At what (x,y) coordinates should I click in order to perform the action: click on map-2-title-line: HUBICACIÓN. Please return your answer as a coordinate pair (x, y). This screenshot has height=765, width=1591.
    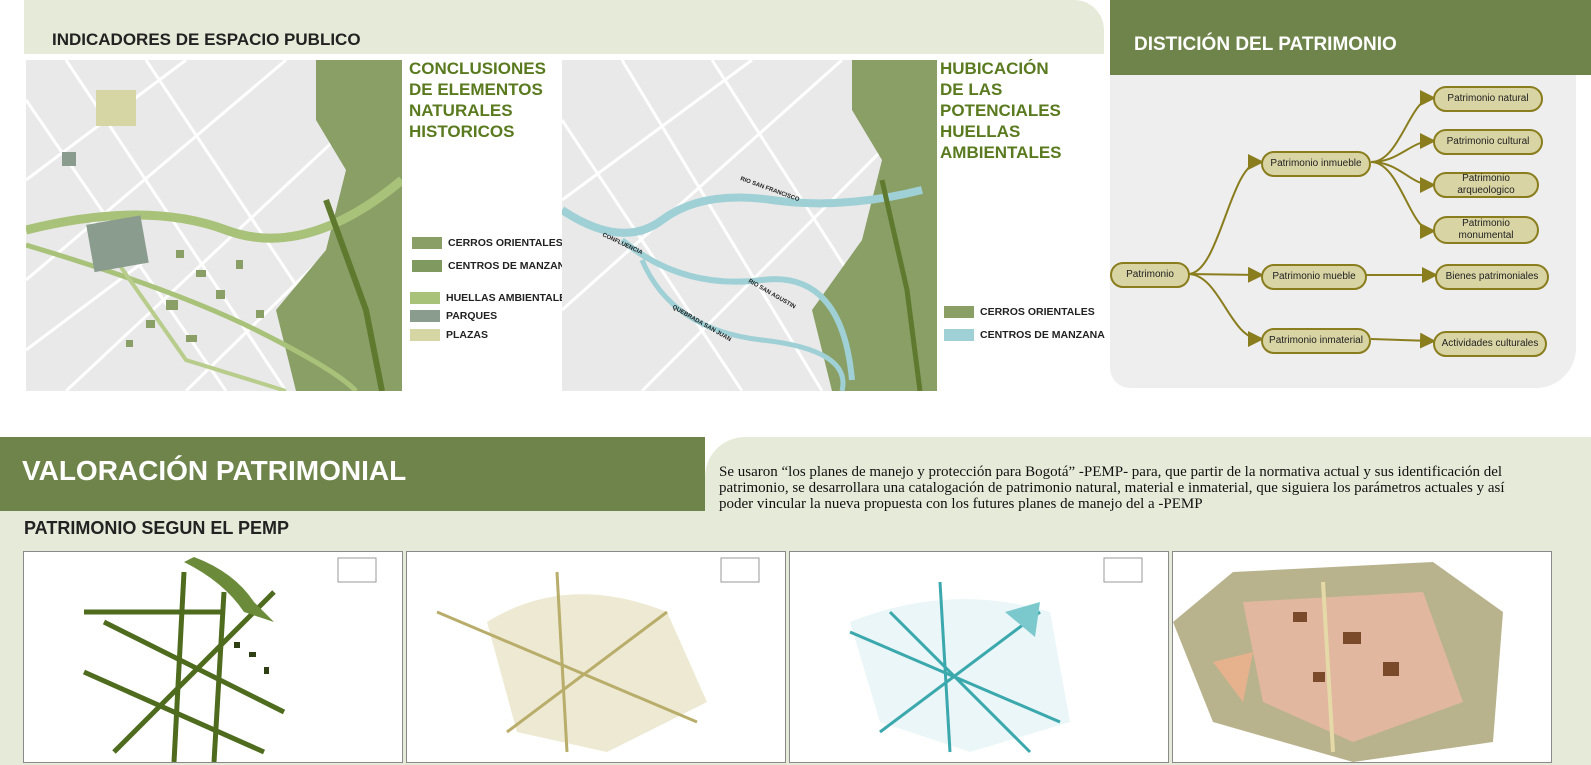
    Looking at the image, I should click on (994, 68).